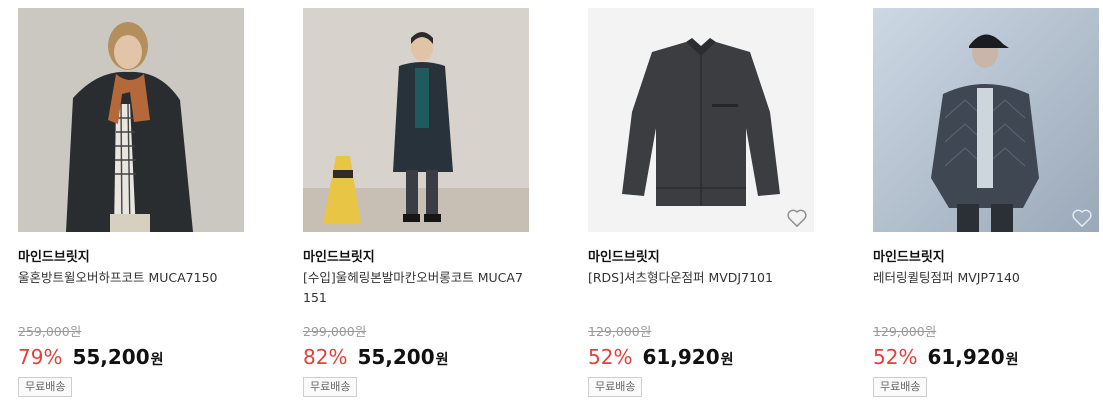  I want to click on product-photo-coat-half, so click(131, 120).